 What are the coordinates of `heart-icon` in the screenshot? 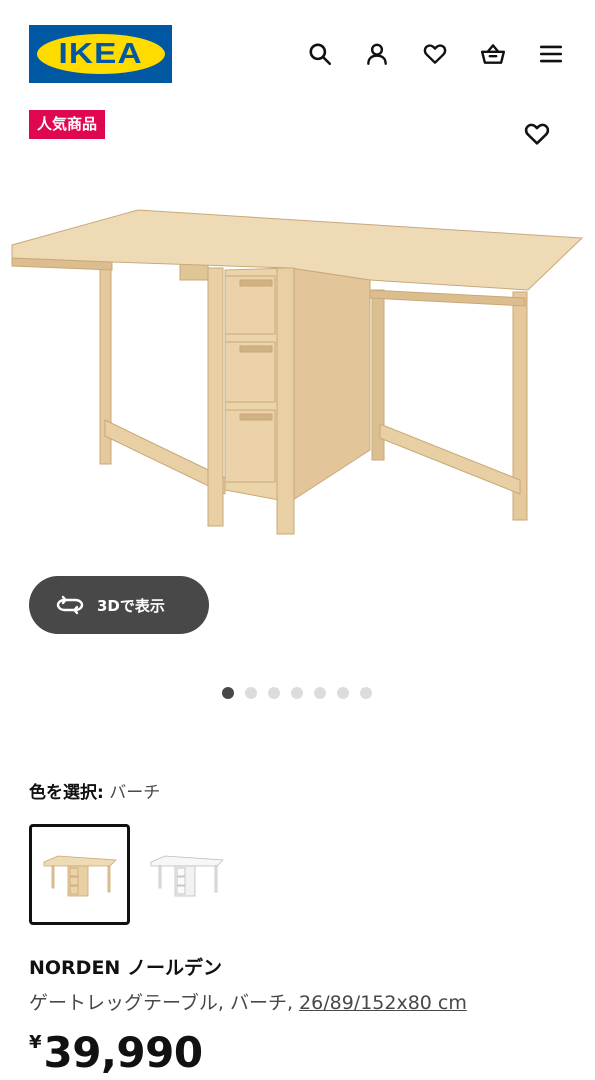 It's located at (435, 54).